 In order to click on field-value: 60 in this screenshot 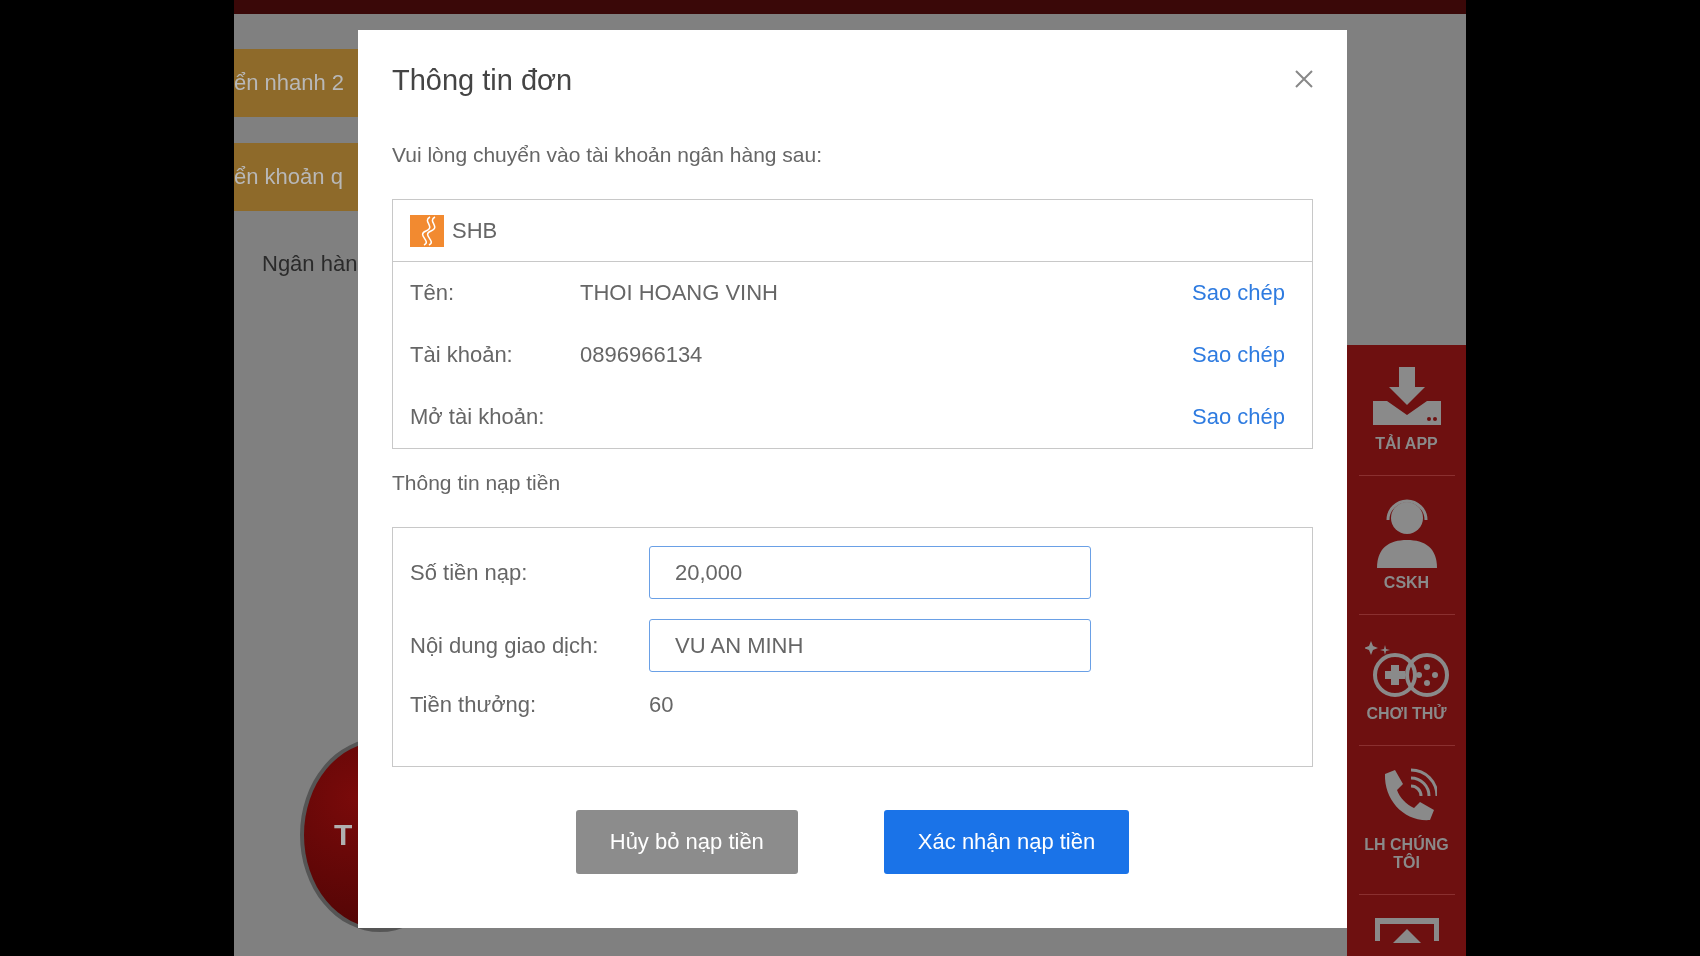, I will do `click(661, 705)`.